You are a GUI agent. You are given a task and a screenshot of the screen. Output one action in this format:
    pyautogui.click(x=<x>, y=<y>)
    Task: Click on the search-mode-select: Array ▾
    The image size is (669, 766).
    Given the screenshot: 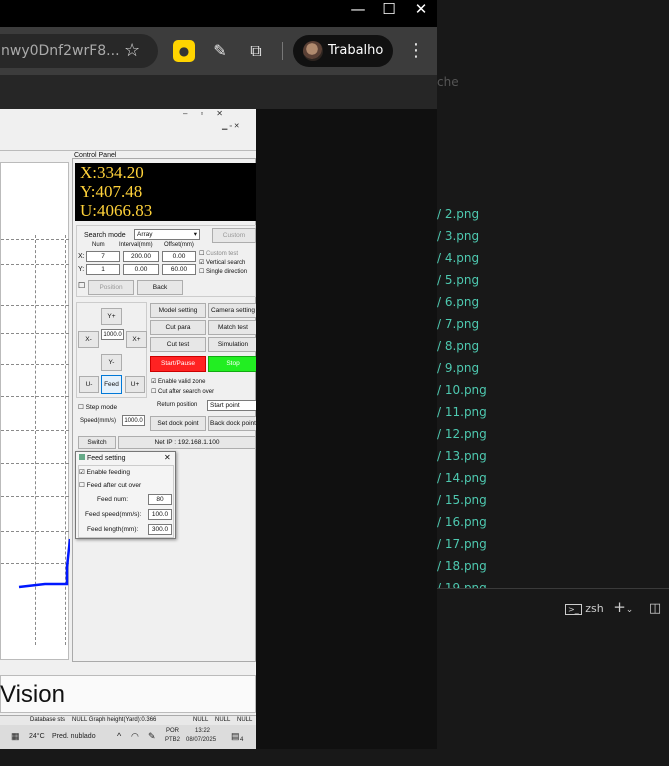 What is the action you would take?
    pyautogui.click(x=167, y=234)
    